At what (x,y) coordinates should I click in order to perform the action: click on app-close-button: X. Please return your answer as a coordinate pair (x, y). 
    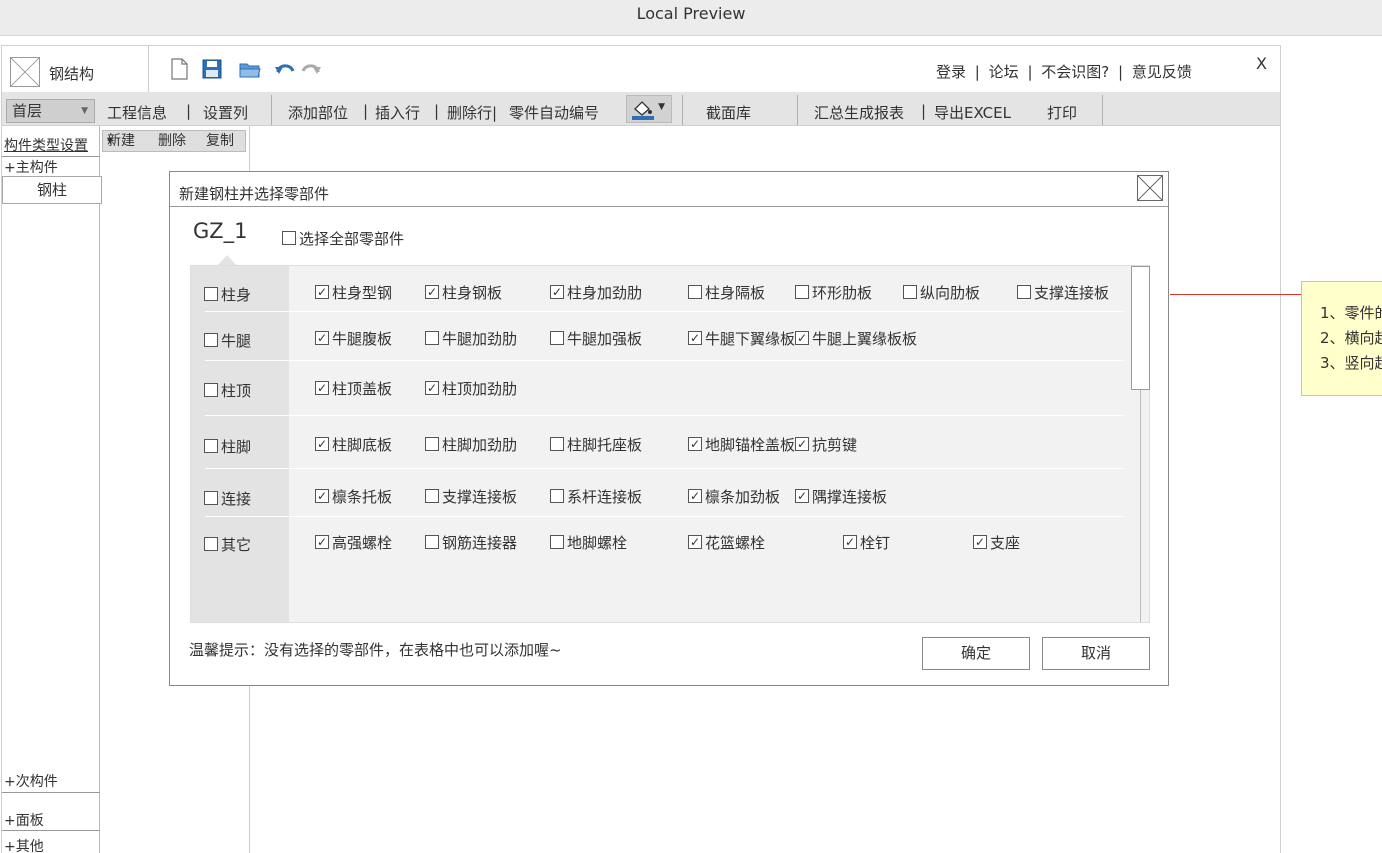
    Looking at the image, I should click on (1261, 63).